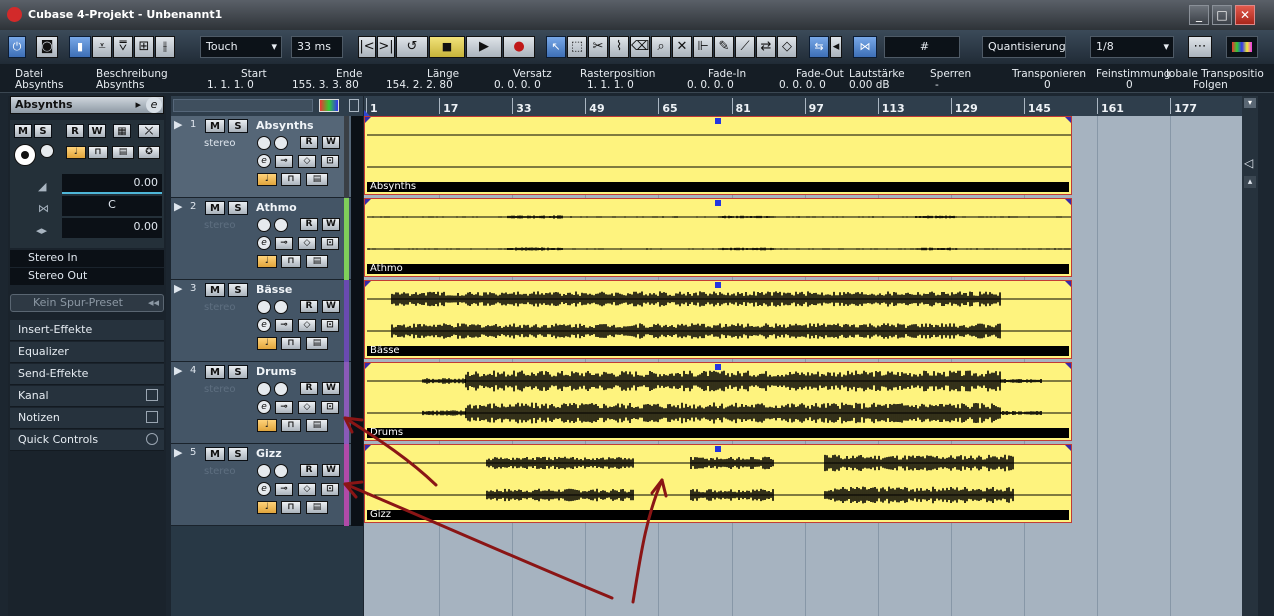  What do you see at coordinates (87, 303) in the screenshot?
I see `track-preset-field: Kein Spur-Preset ◂◂` at bounding box center [87, 303].